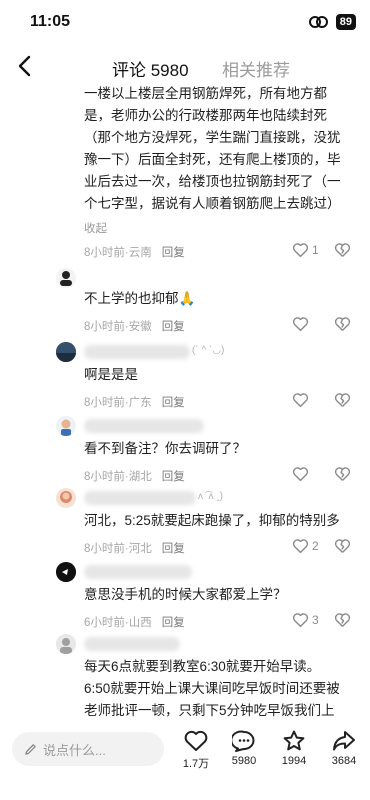 Image resolution: width=370 pixels, height=800 pixels. Describe the element at coordinates (185, 594) in the screenshot. I see `comment-text: 意思没手机的时候大家都爱上学？` at that location.